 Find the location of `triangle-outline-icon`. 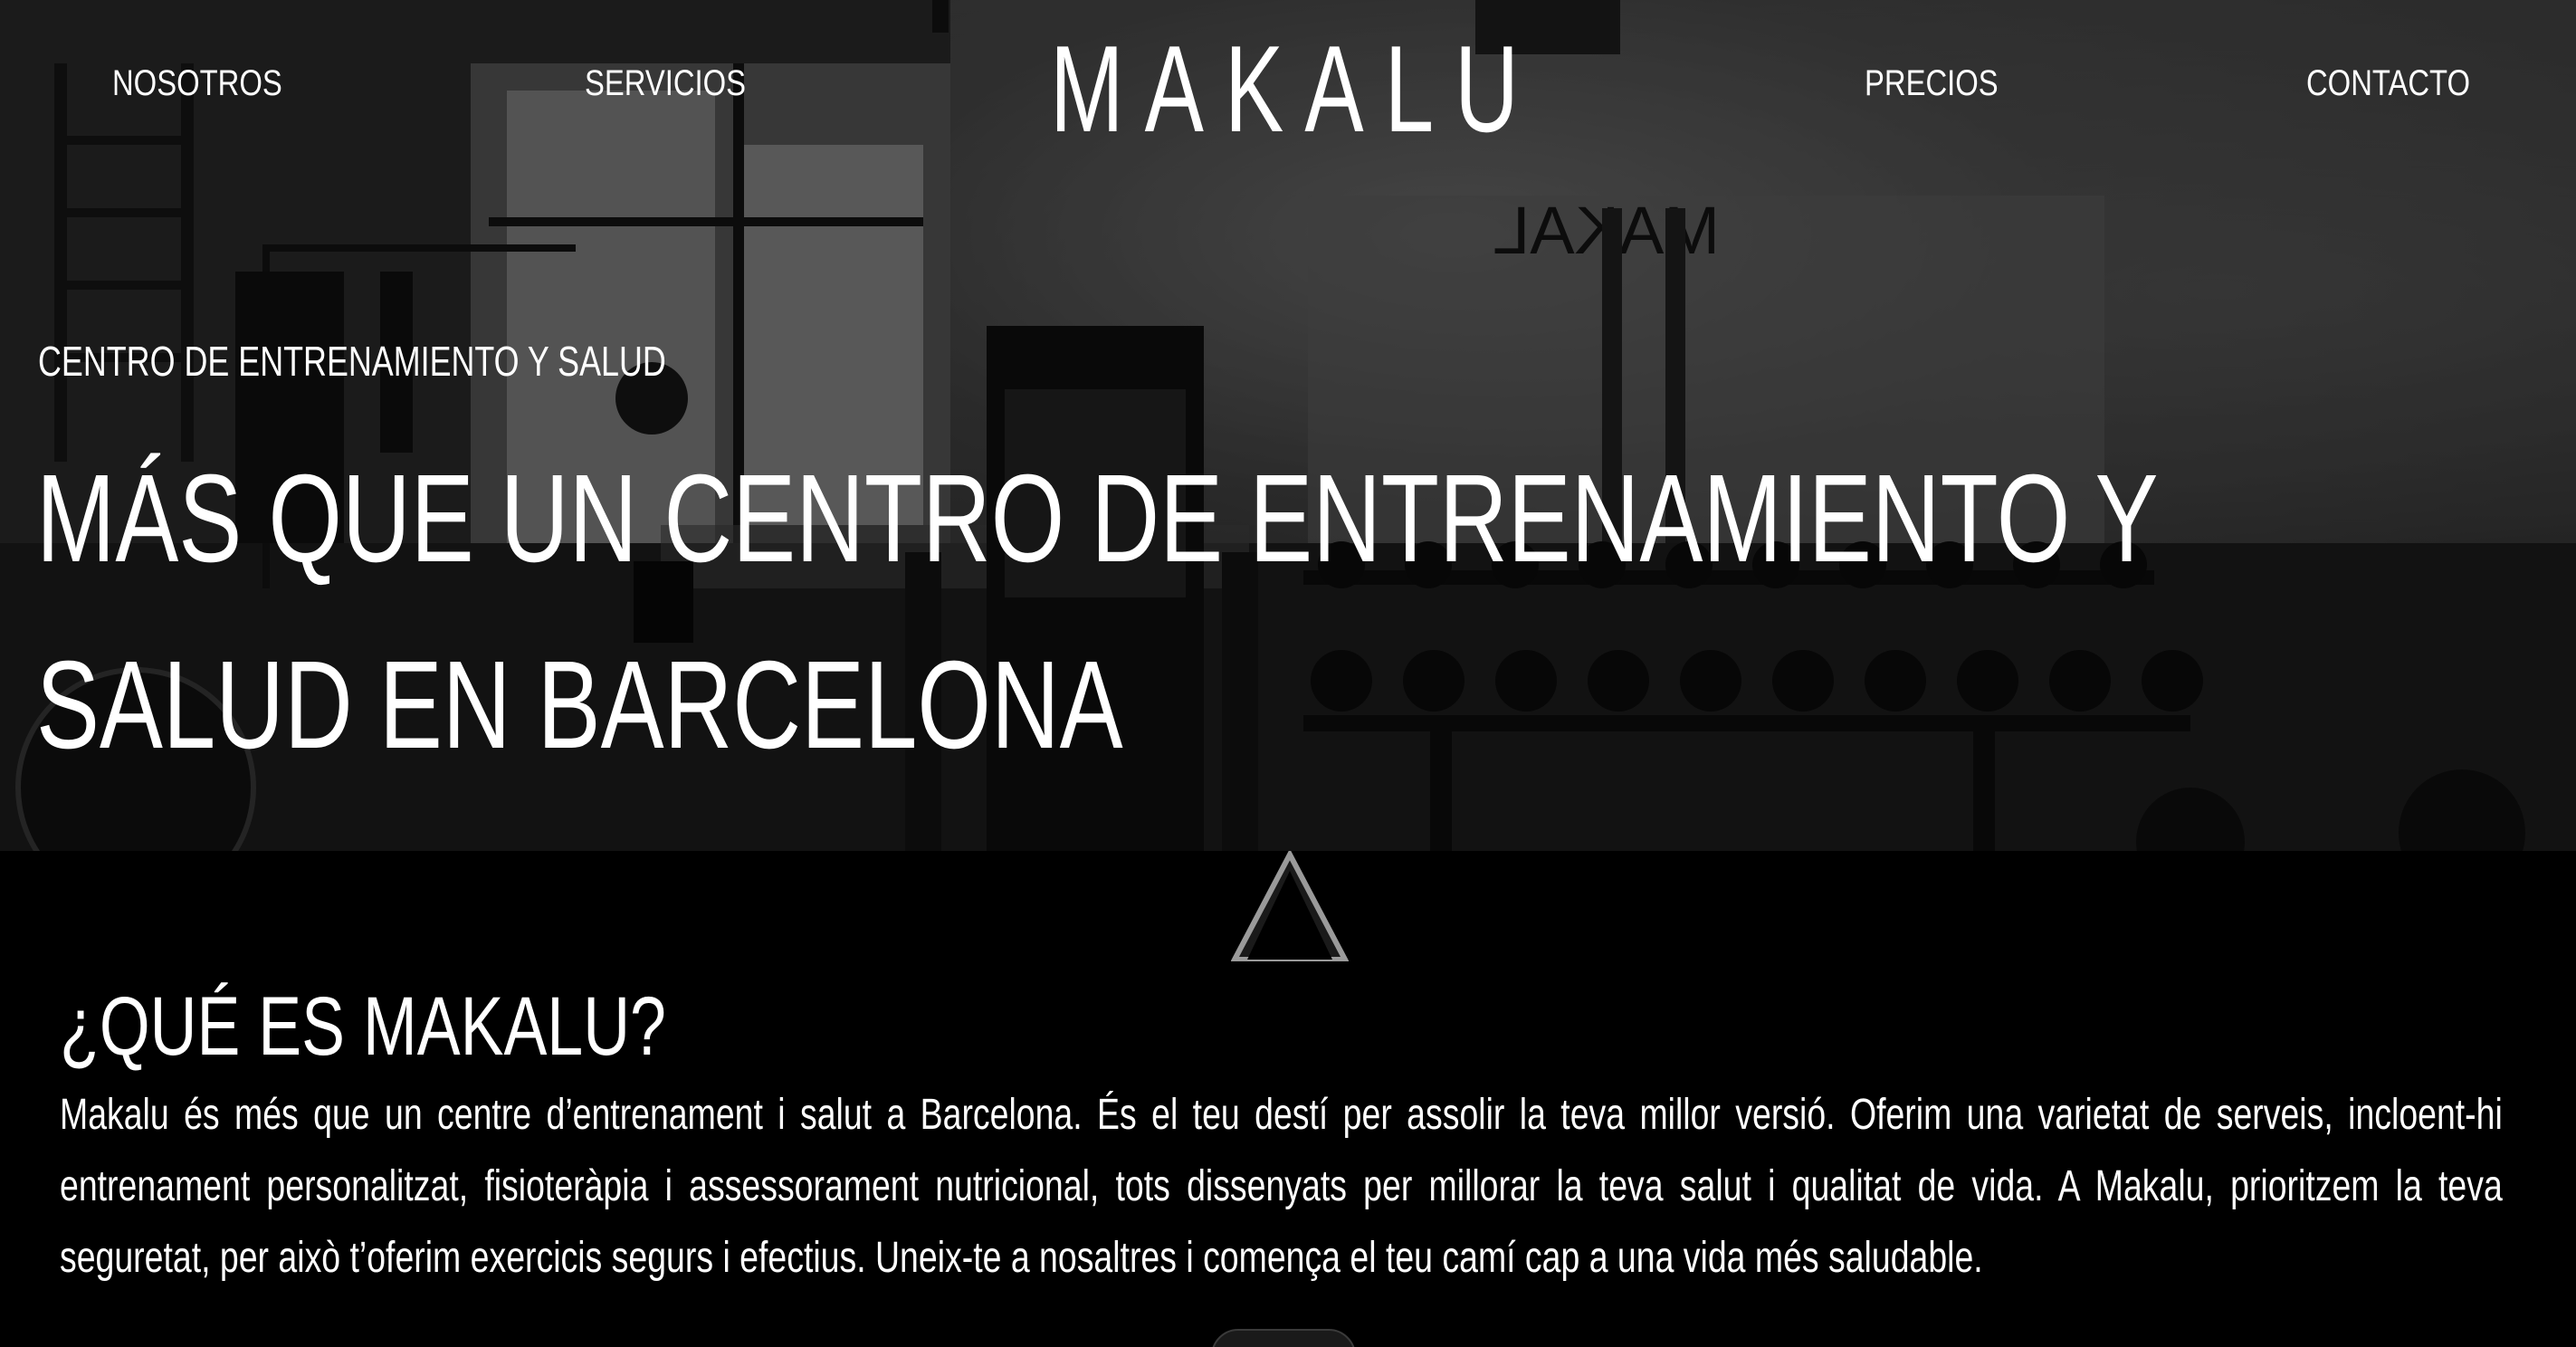

triangle-outline-icon is located at coordinates (1290, 906).